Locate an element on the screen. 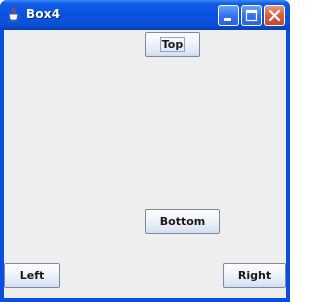 This screenshot has height=302, width=320. close-icon is located at coordinates (274, 15).